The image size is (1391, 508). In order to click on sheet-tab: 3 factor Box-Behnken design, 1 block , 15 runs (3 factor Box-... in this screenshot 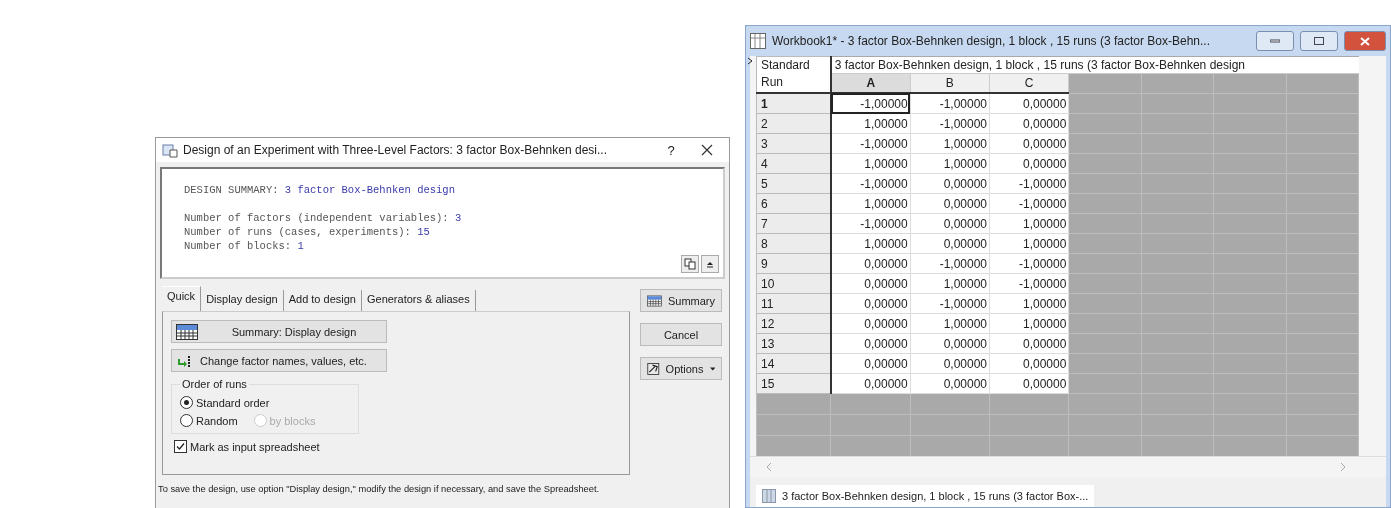, I will do `click(925, 496)`.